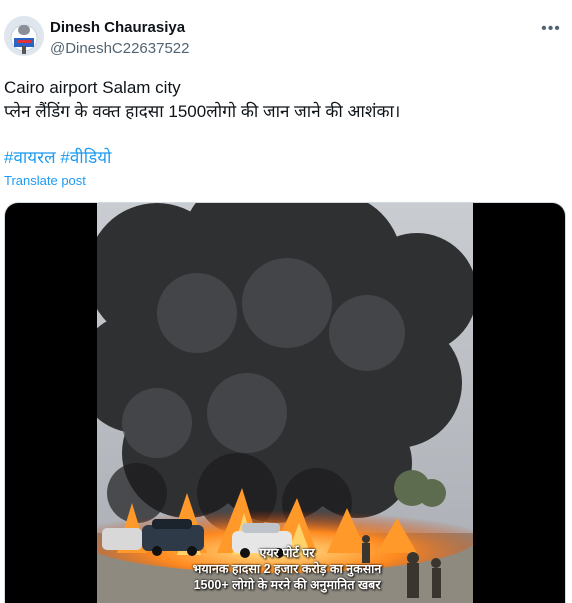  What do you see at coordinates (287, 553) in the screenshot?
I see `video-caption-line-1: एयर पोर्ट पर` at bounding box center [287, 553].